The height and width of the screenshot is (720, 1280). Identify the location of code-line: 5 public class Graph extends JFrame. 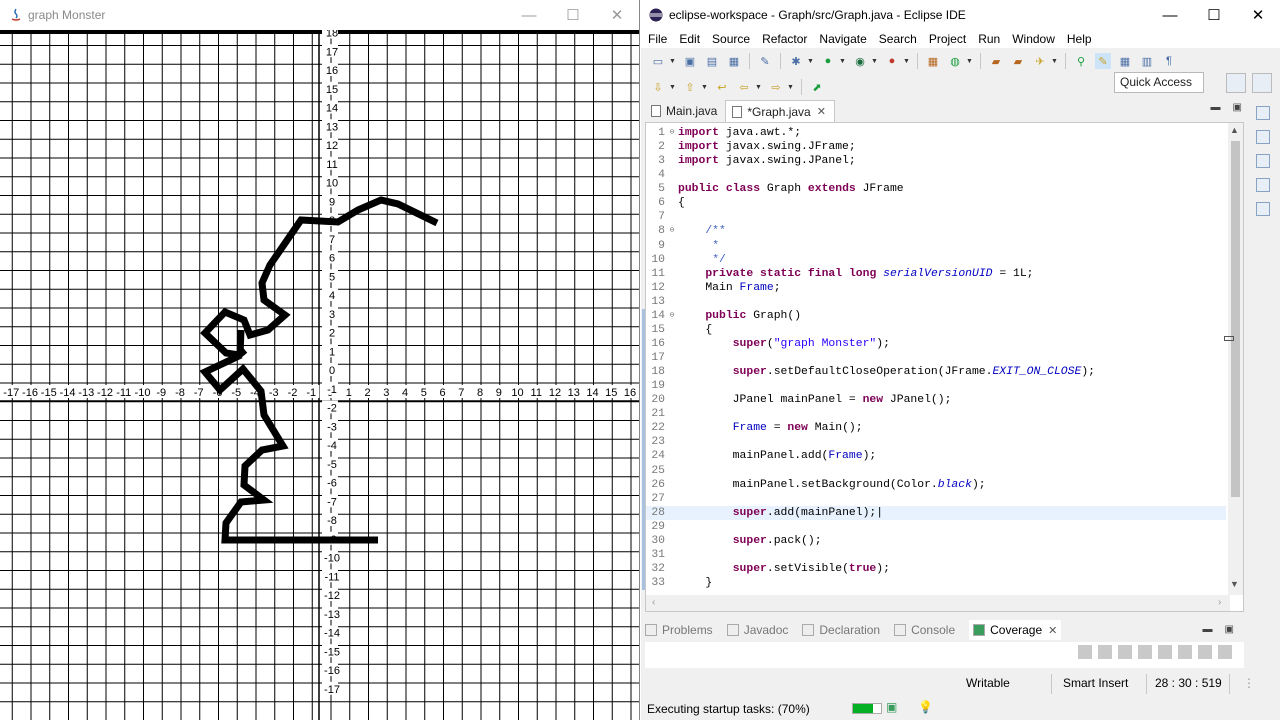
(936, 189).